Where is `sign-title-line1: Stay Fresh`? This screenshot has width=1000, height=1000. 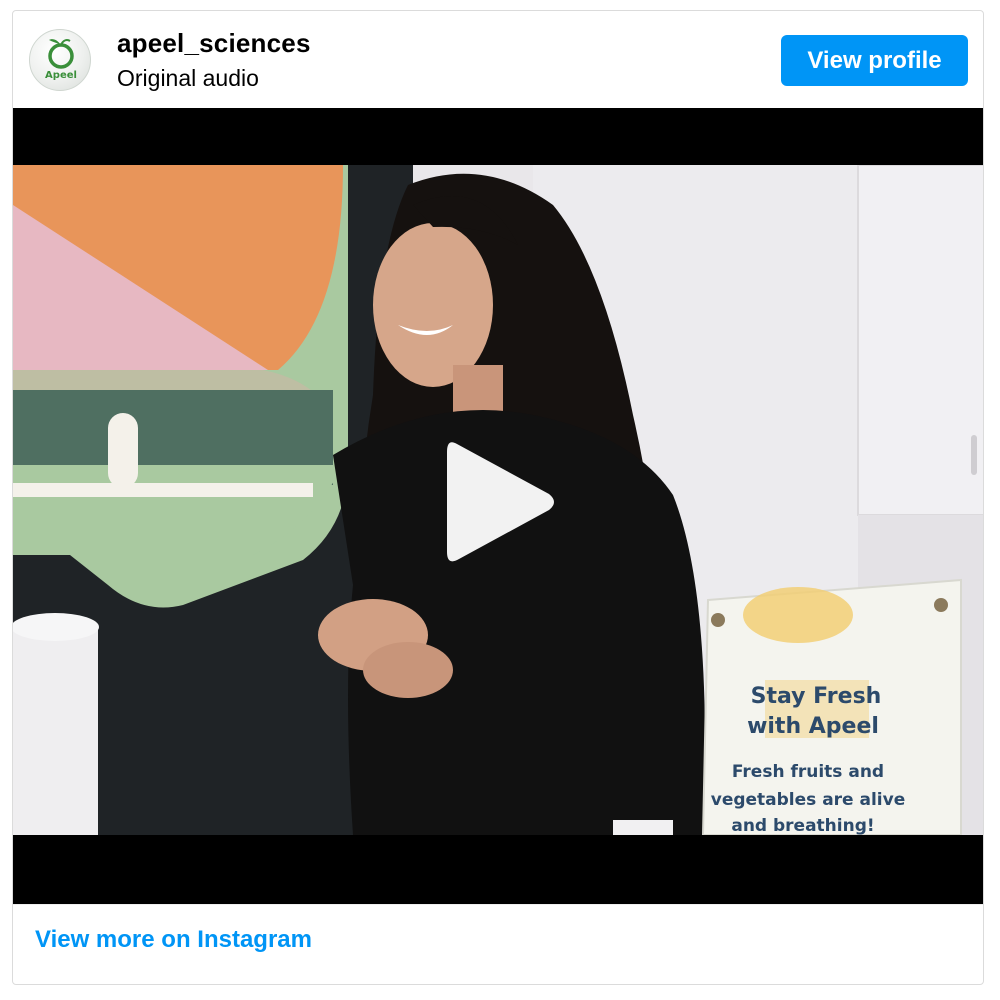 sign-title-line1: Stay Fresh is located at coordinates (816, 696).